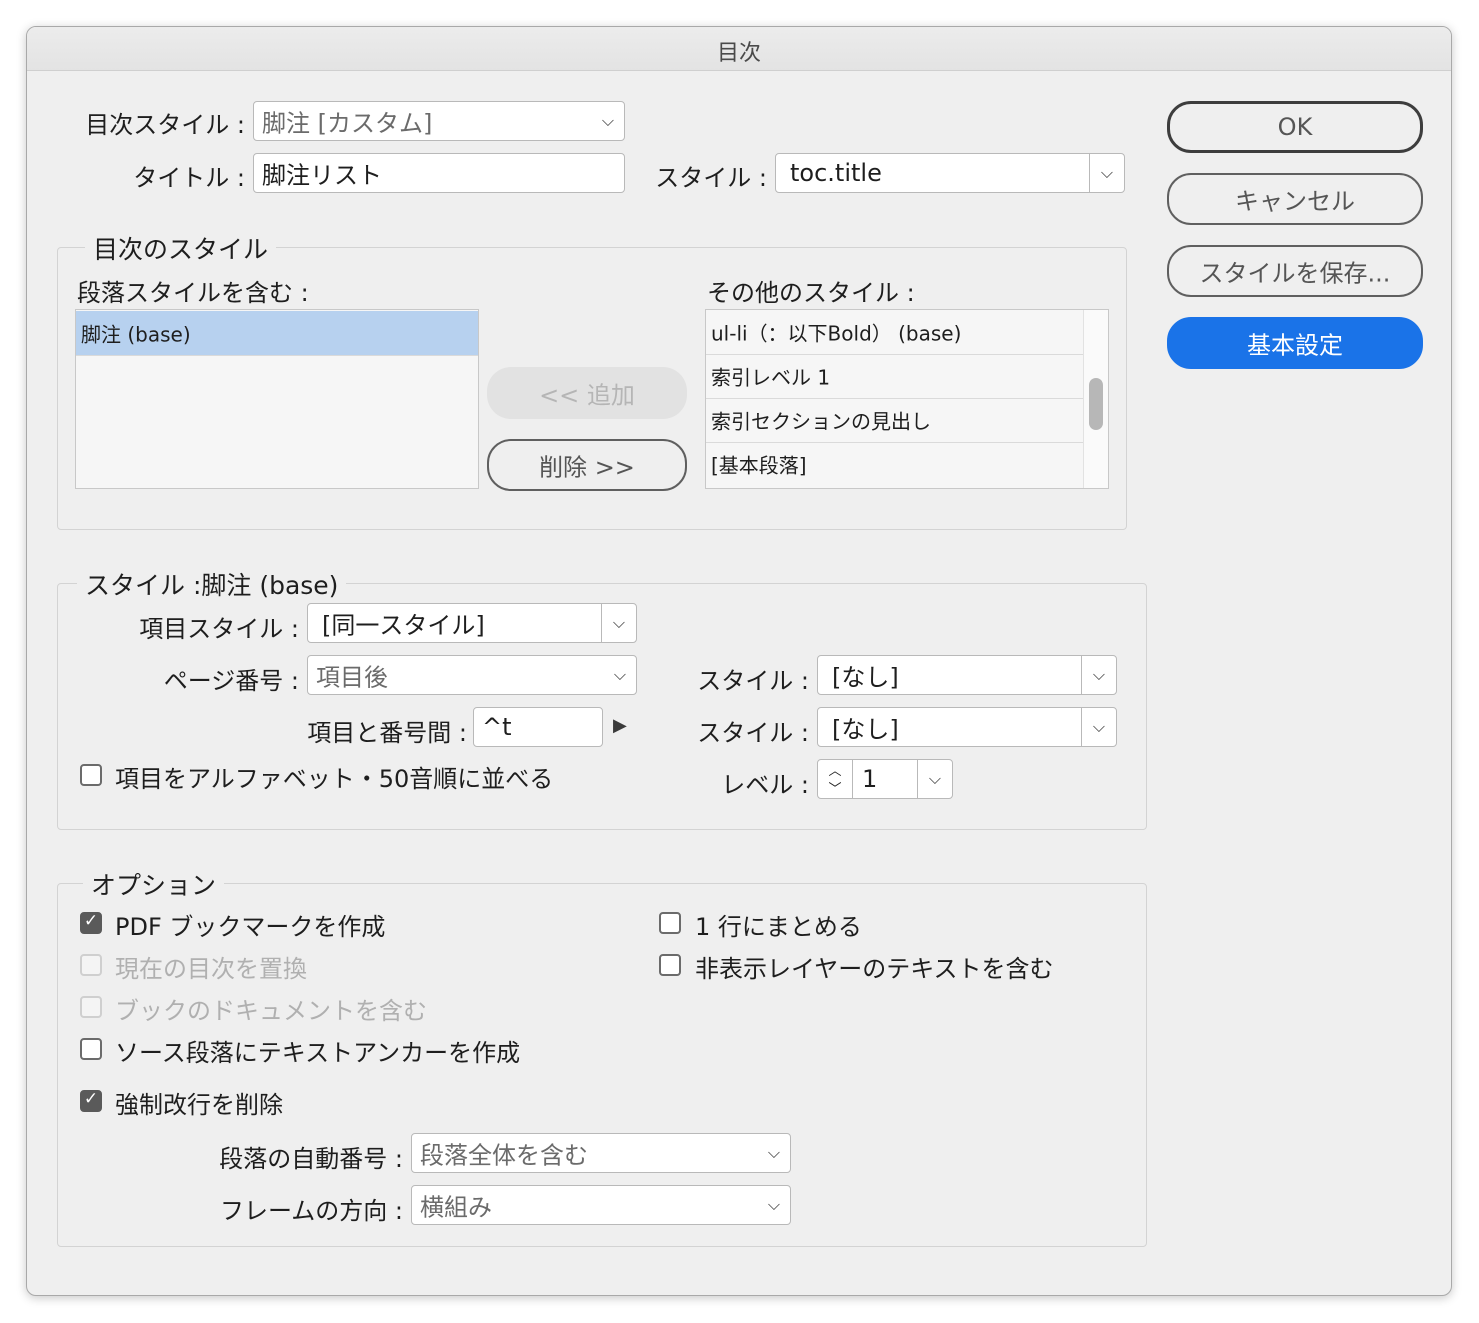  I want to click on special-char-menu-icon: ▶, so click(620, 725).